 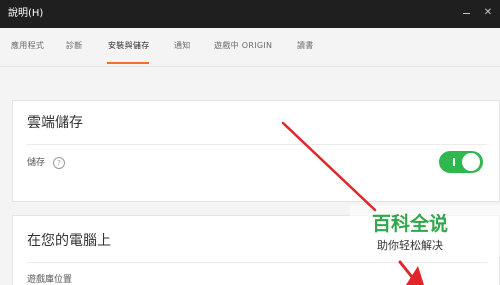 What do you see at coordinates (74, 46) in the screenshot?
I see `tab-diagnostics: 診斷` at bounding box center [74, 46].